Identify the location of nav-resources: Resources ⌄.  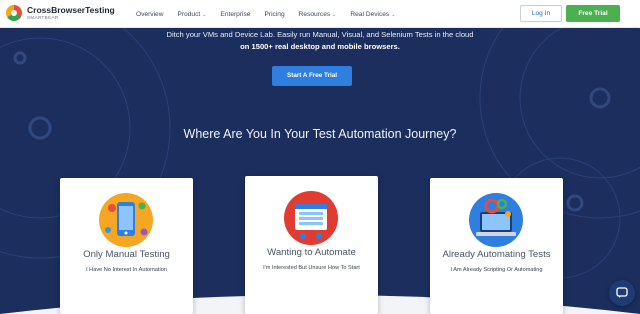
(318, 14).